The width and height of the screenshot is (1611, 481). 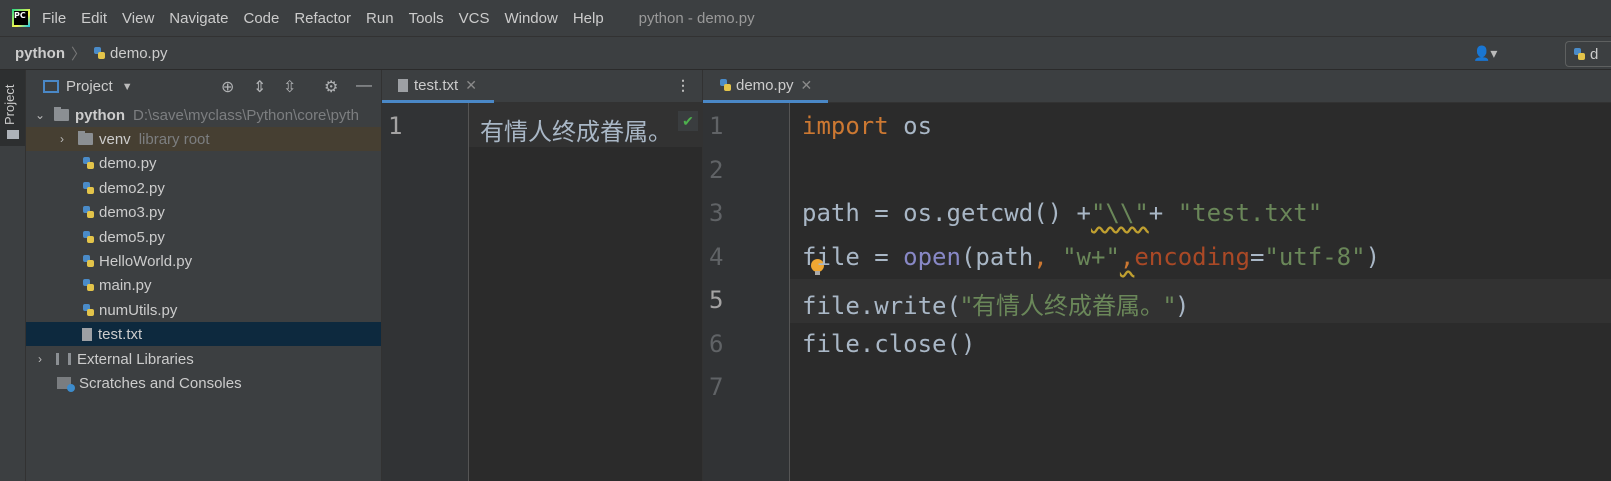 What do you see at coordinates (688, 121) in the screenshot?
I see `checkmark-icon: ✔` at bounding box center [688, 121].